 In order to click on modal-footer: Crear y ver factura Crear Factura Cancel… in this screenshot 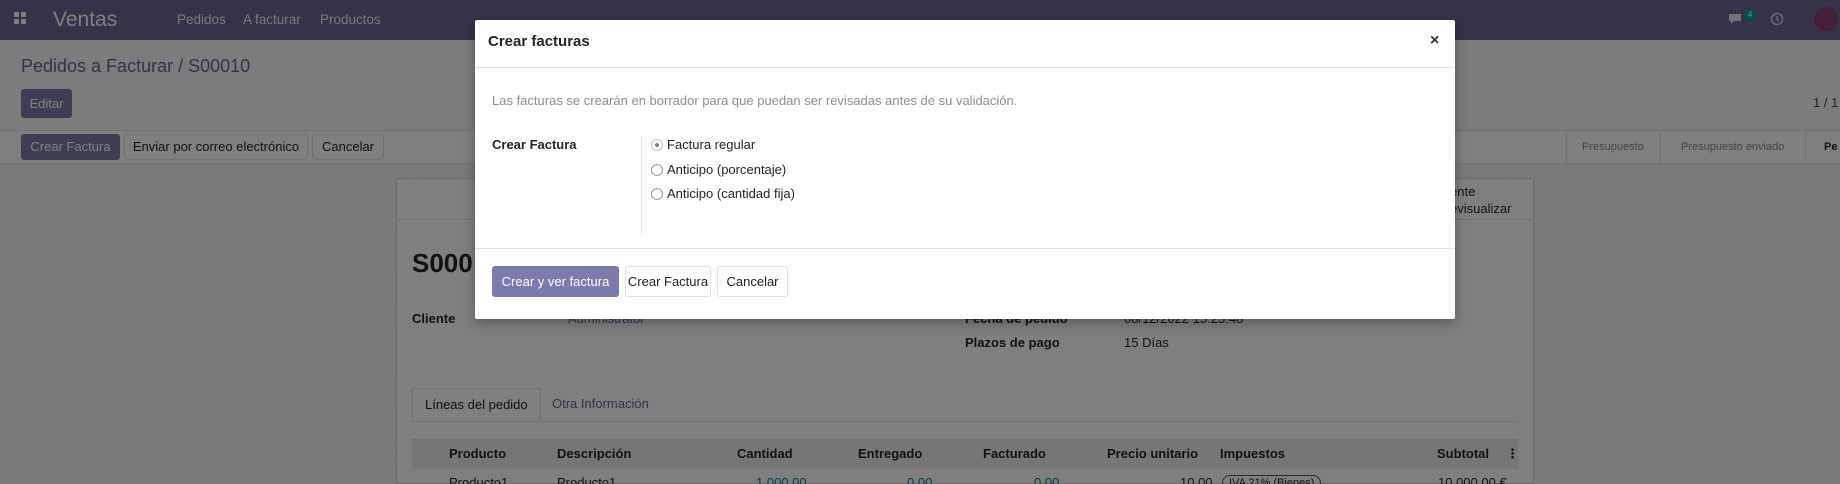, I will do `click(965, 283)`.